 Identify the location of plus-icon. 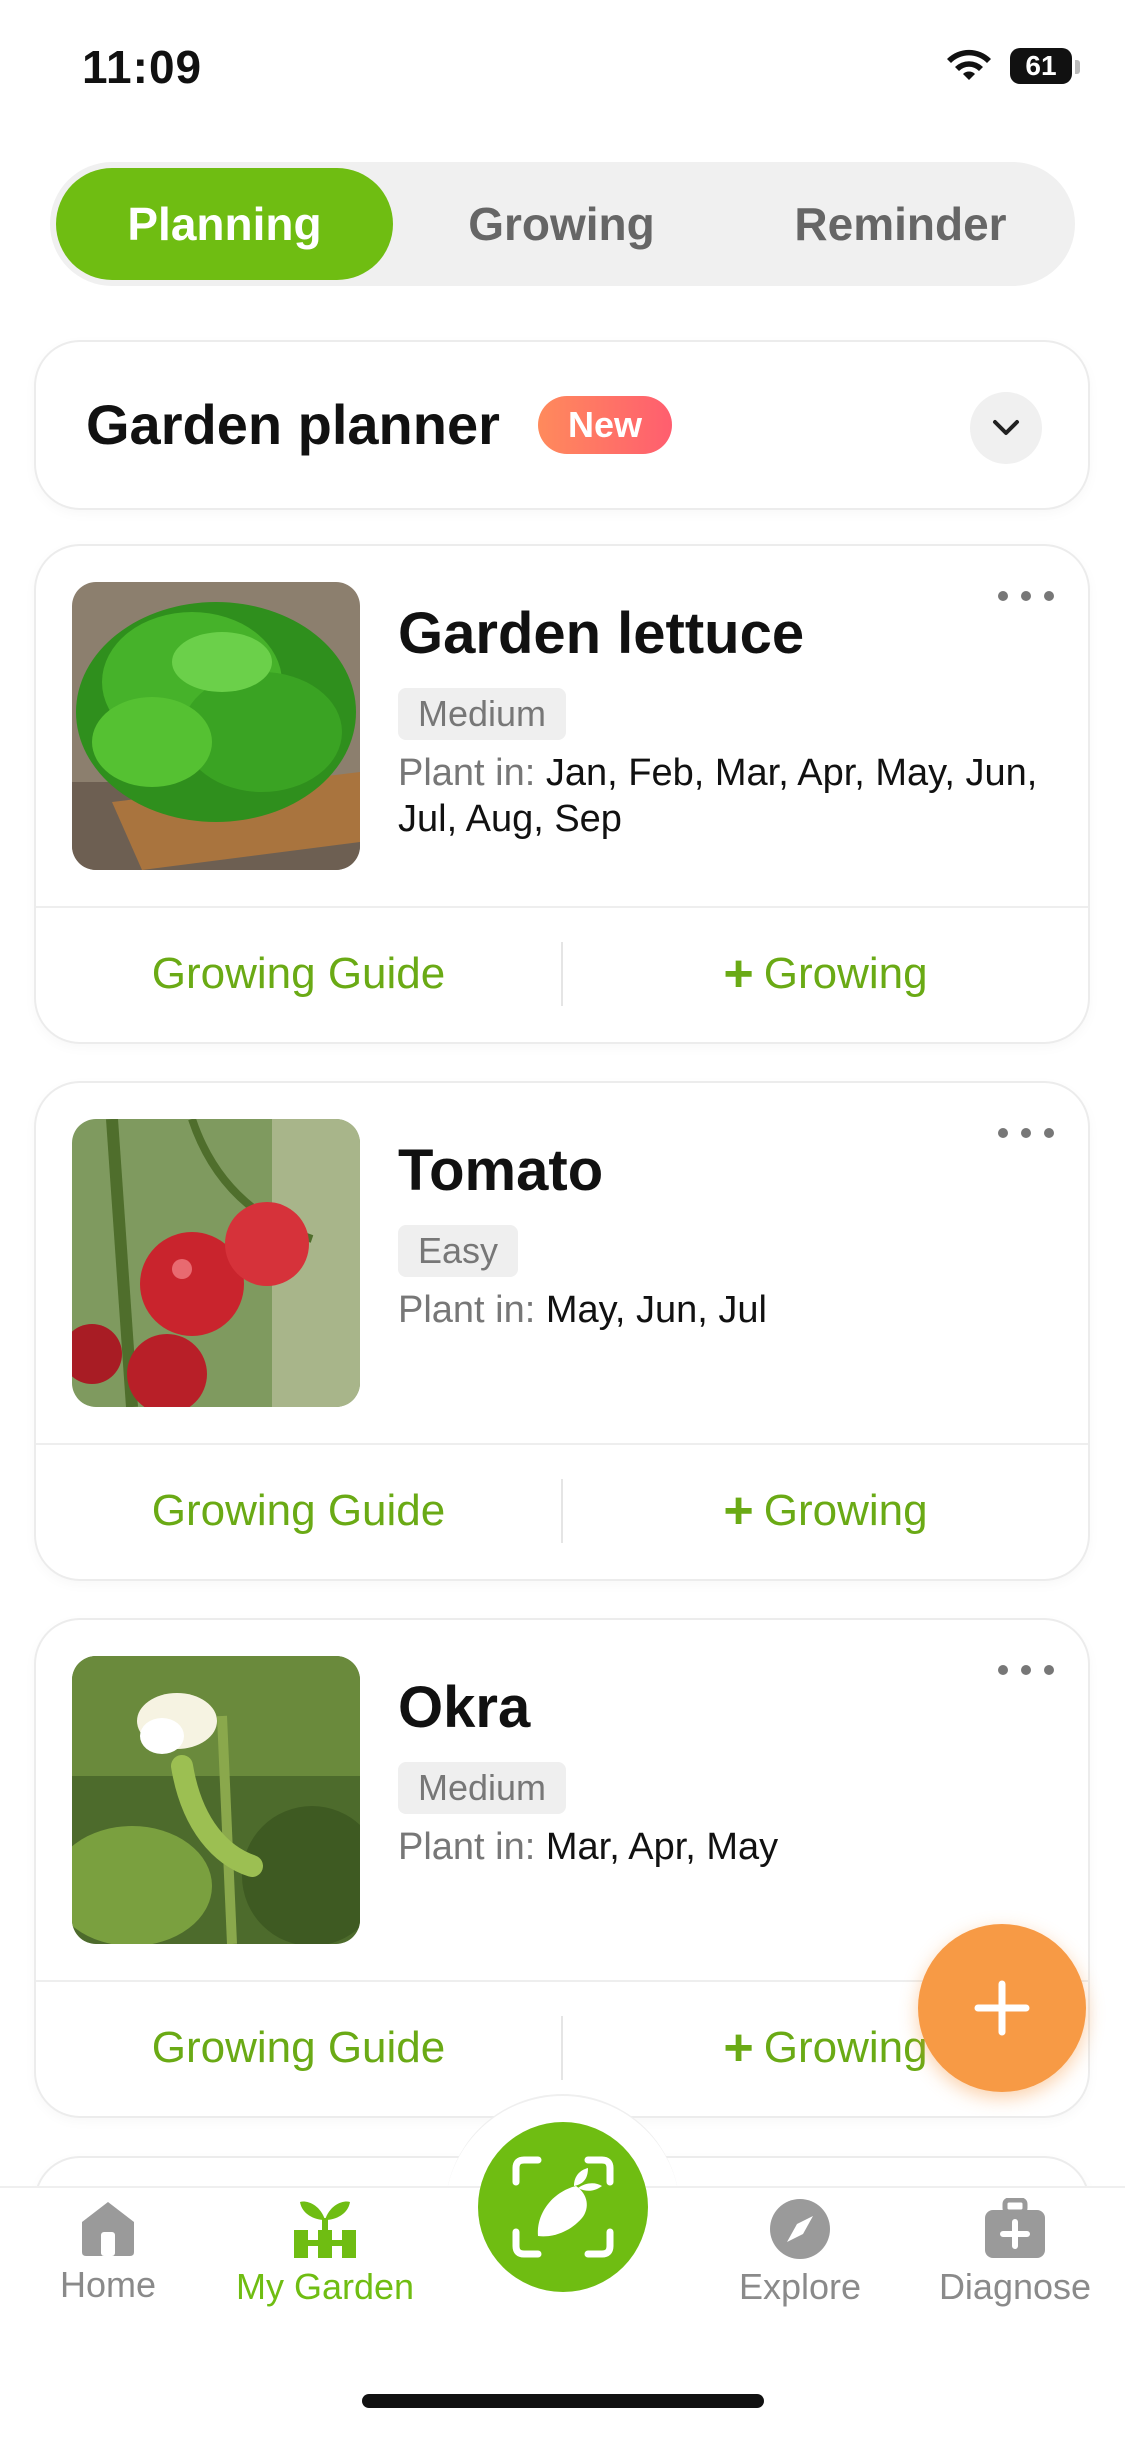
(1002, 2008).